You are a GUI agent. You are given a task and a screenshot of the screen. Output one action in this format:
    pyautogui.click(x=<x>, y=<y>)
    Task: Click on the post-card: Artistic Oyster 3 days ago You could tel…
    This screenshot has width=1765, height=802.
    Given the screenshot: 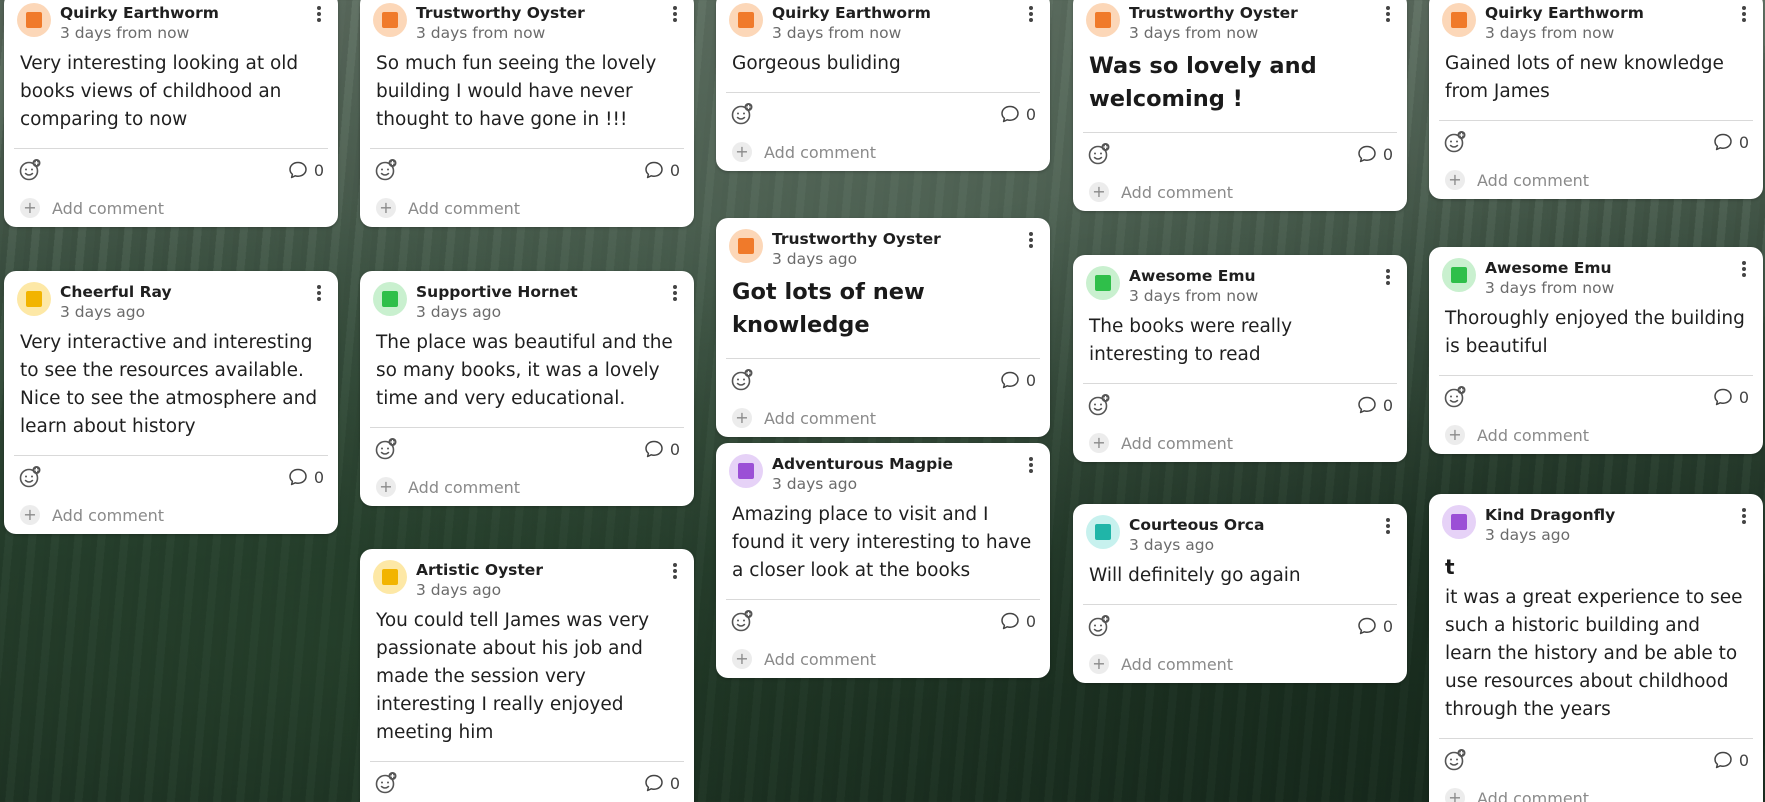 What is the action you would take?
    pyautogui.click(x=527, y=675)
    